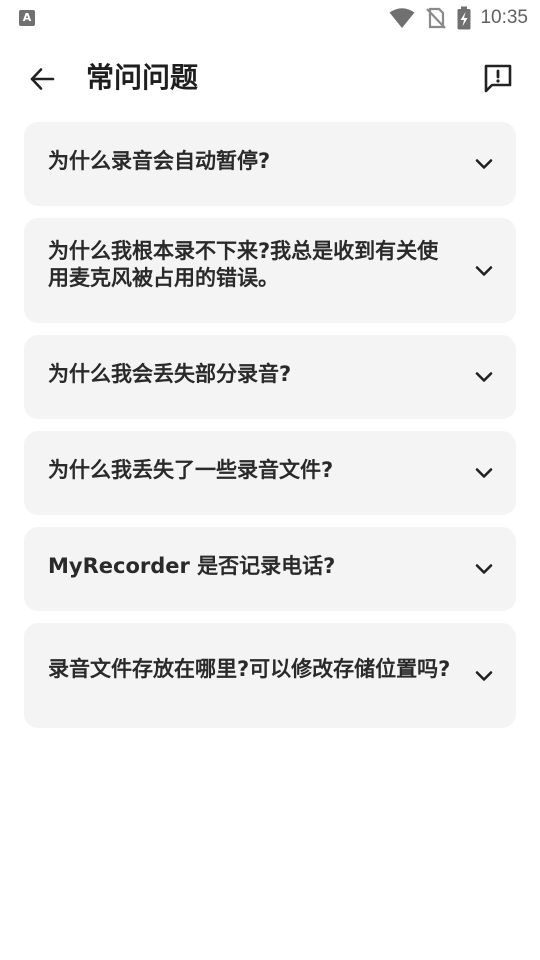 This screenshot has height=960, width=540. I want to click on clock: 10:35, so click(504, 17).